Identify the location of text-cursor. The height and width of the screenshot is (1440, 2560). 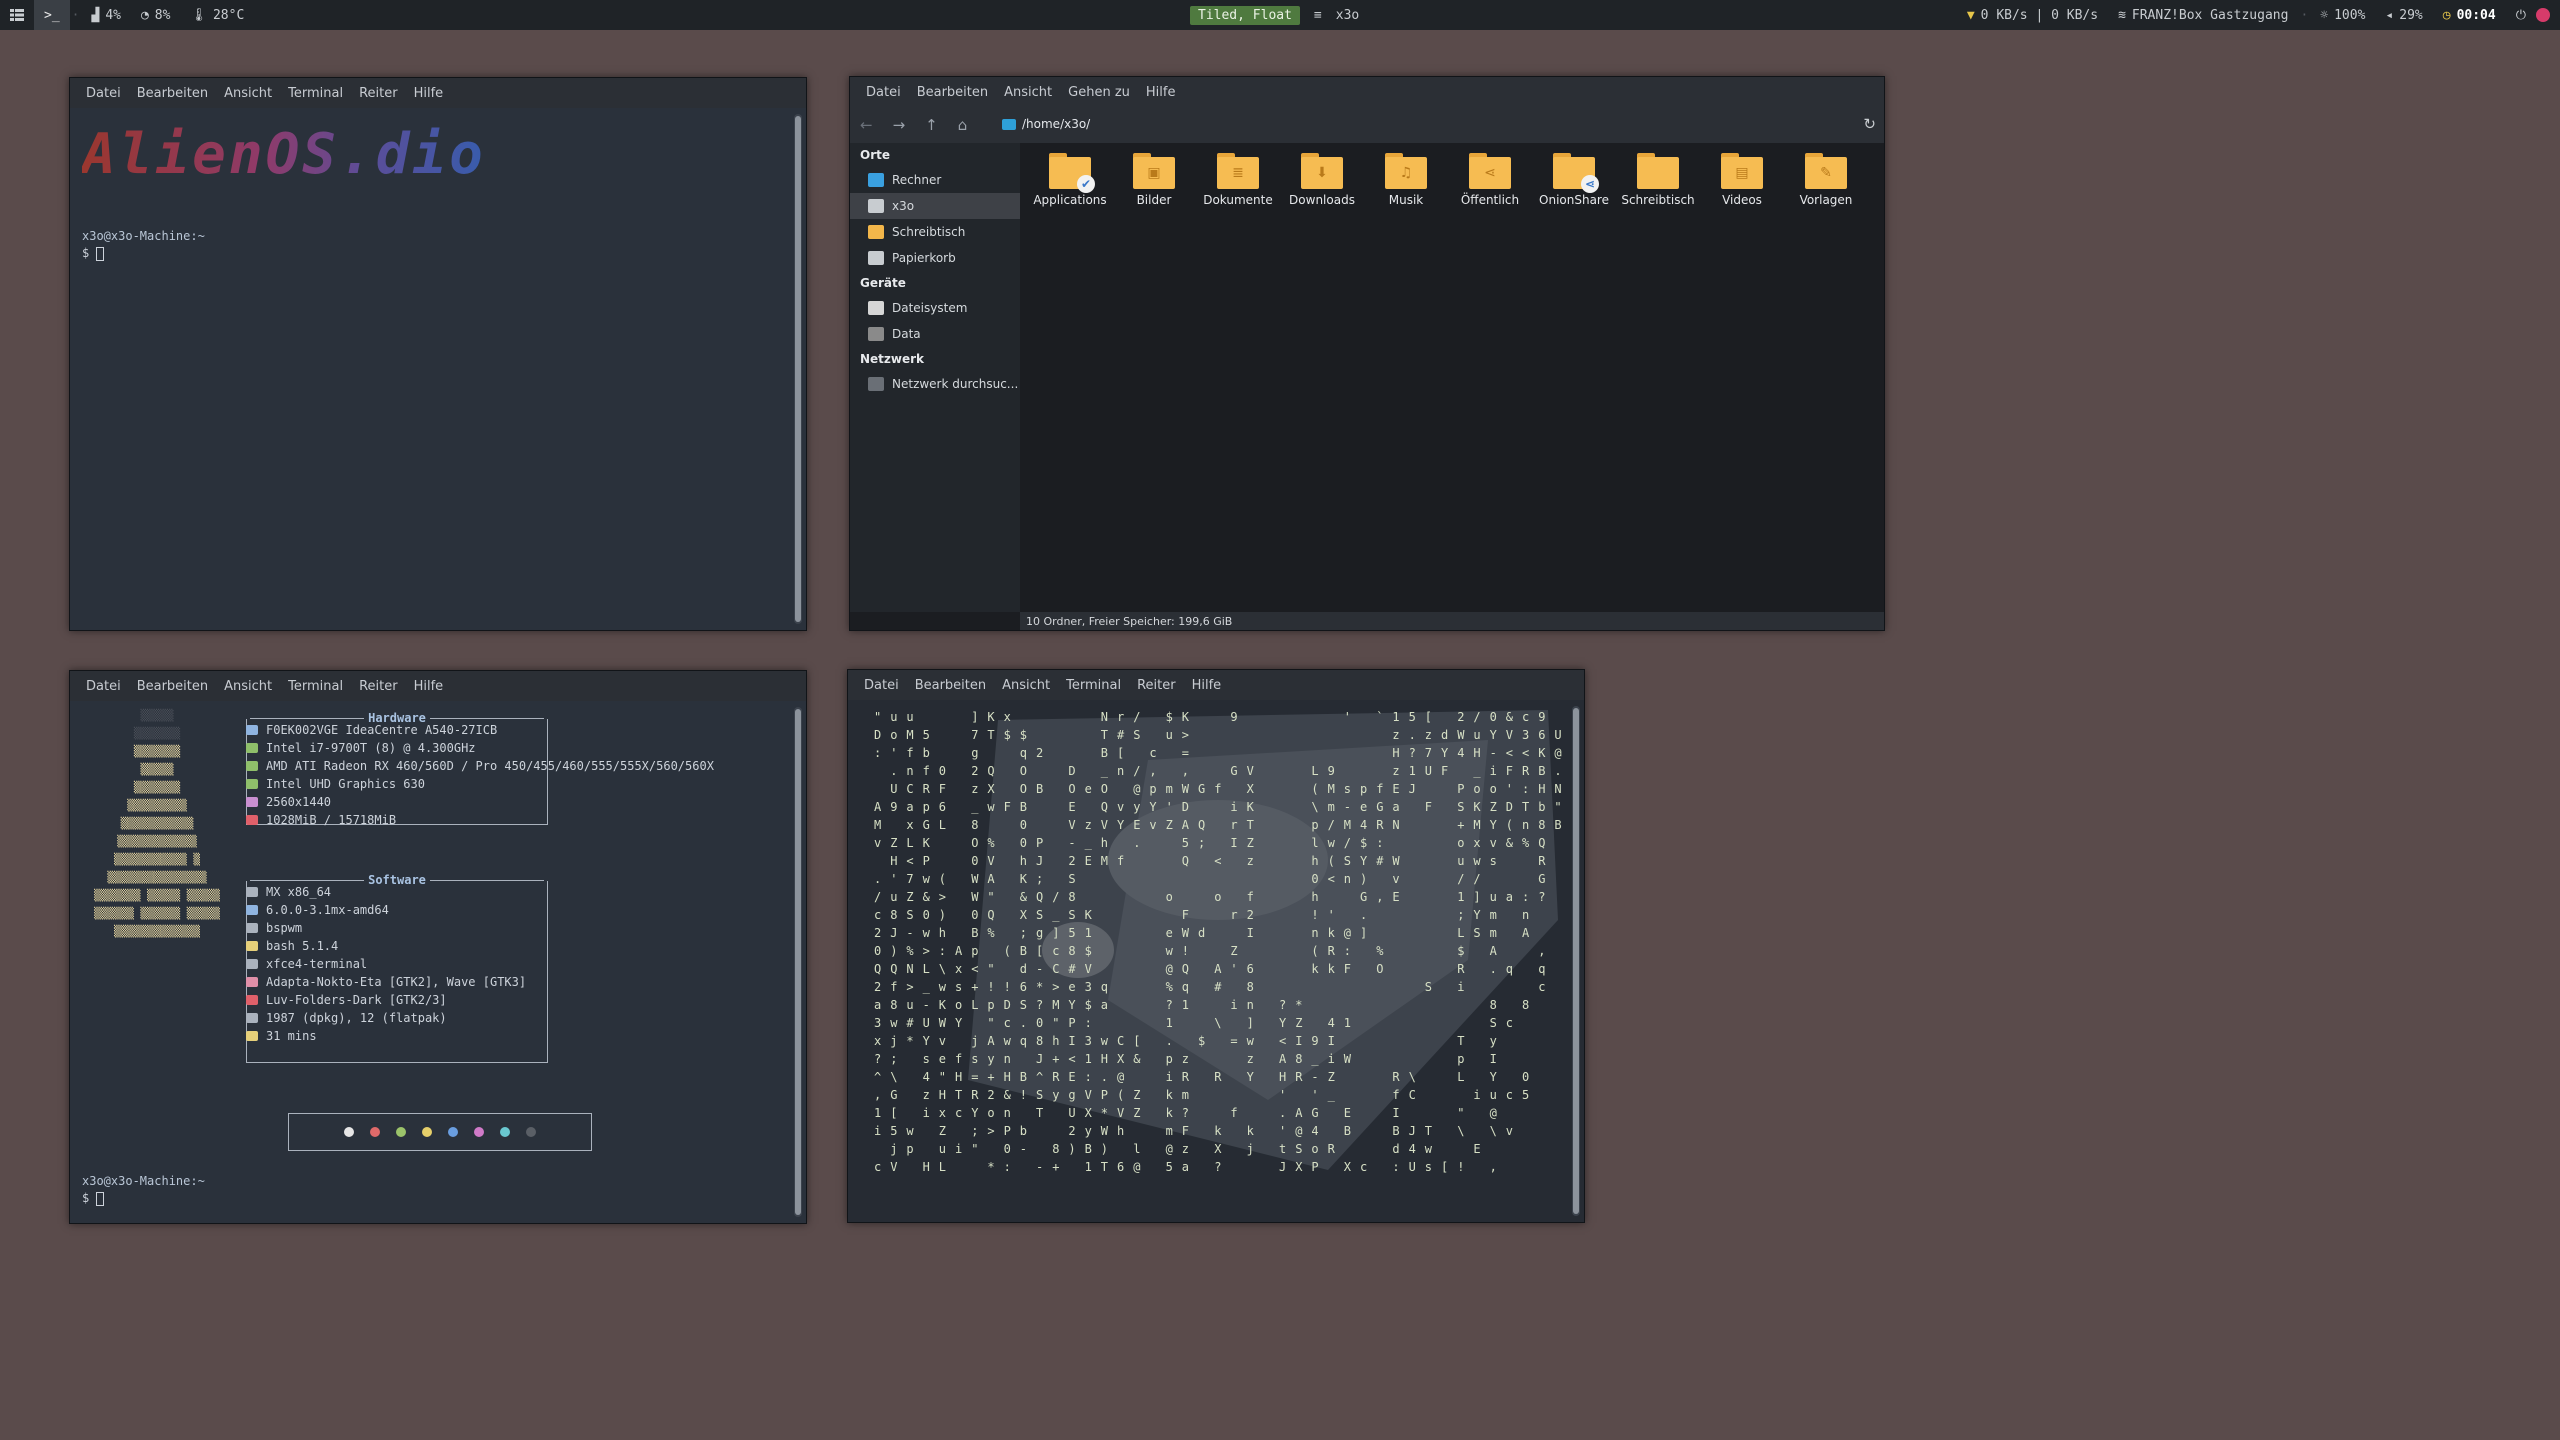
(100, 1198).